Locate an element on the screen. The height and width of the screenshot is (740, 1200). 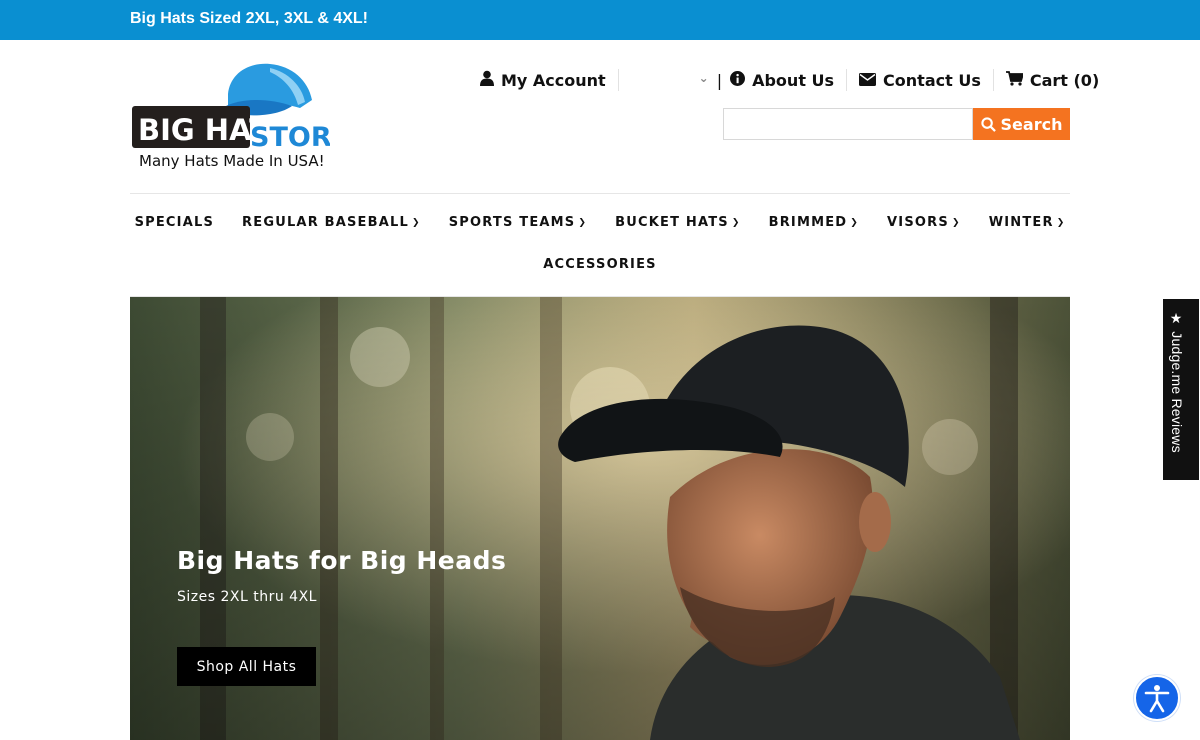
nav-specials: SPECIALS is located at coordinates (174, 222).